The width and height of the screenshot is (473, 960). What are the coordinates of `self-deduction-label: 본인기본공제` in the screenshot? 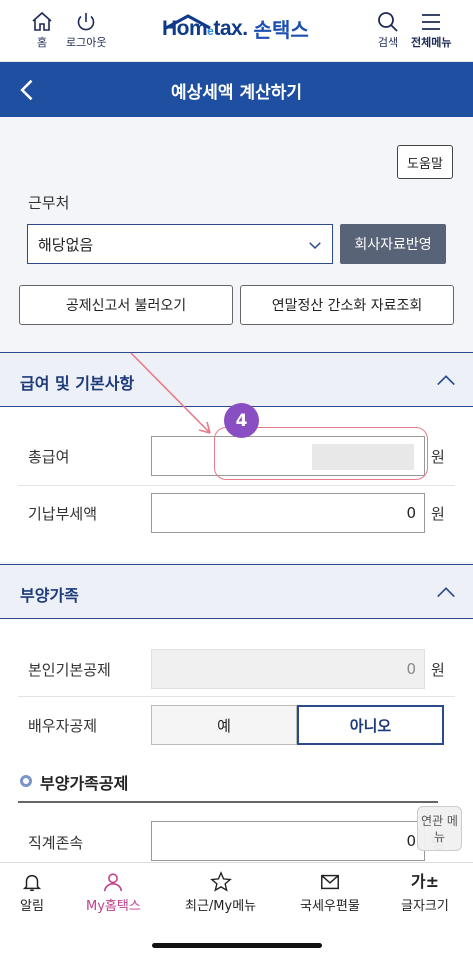 It's located at (69, 670).